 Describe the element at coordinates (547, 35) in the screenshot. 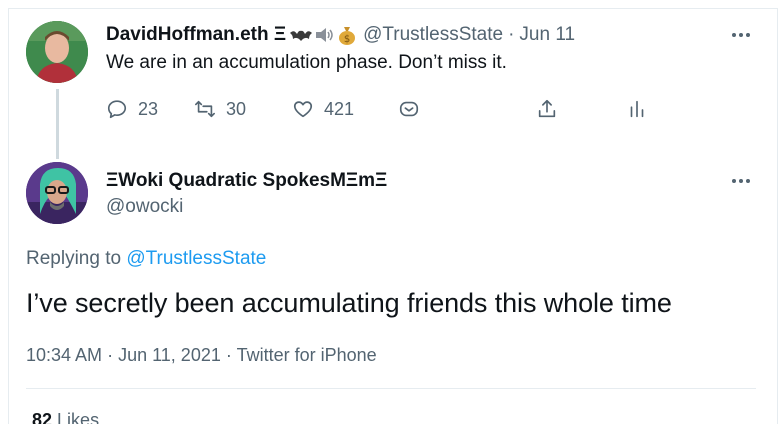

I see `parent-date: Jun 11` at that location.